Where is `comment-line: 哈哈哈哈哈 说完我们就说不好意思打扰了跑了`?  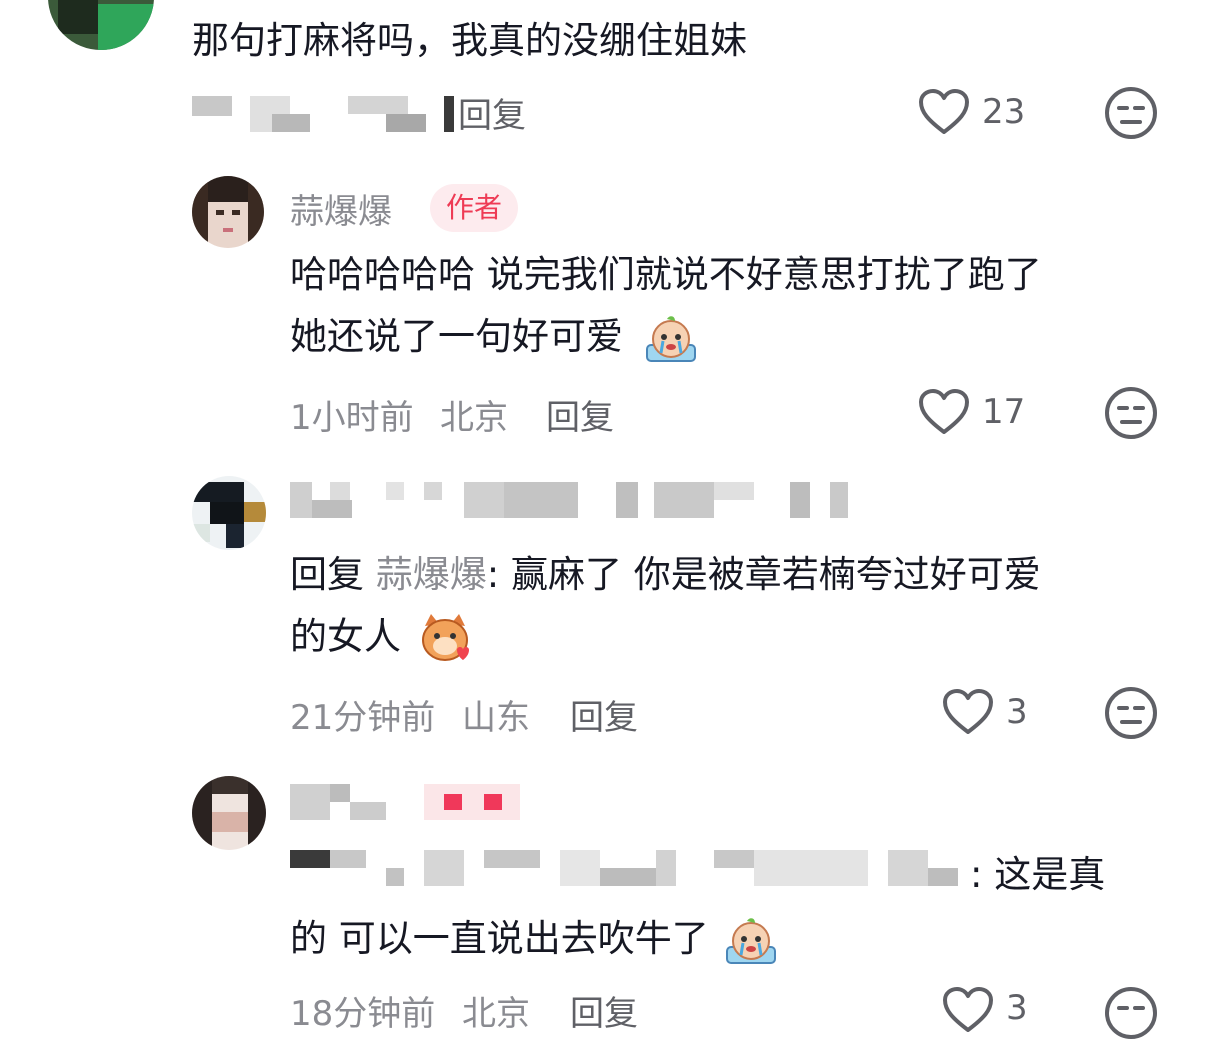
comment-line: 哈哈哈哈哈 说完我们就说不好意思打扰了跑了 is located at coordinates (666, 274).